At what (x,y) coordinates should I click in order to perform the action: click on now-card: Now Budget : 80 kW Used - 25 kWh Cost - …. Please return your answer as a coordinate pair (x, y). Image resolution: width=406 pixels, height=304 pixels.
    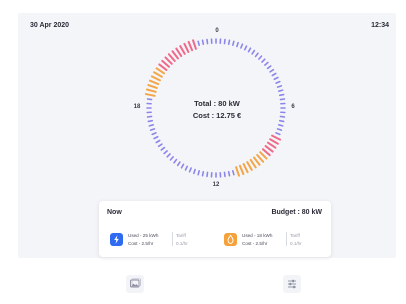
    Looking at the image, I should click on (215, 229).